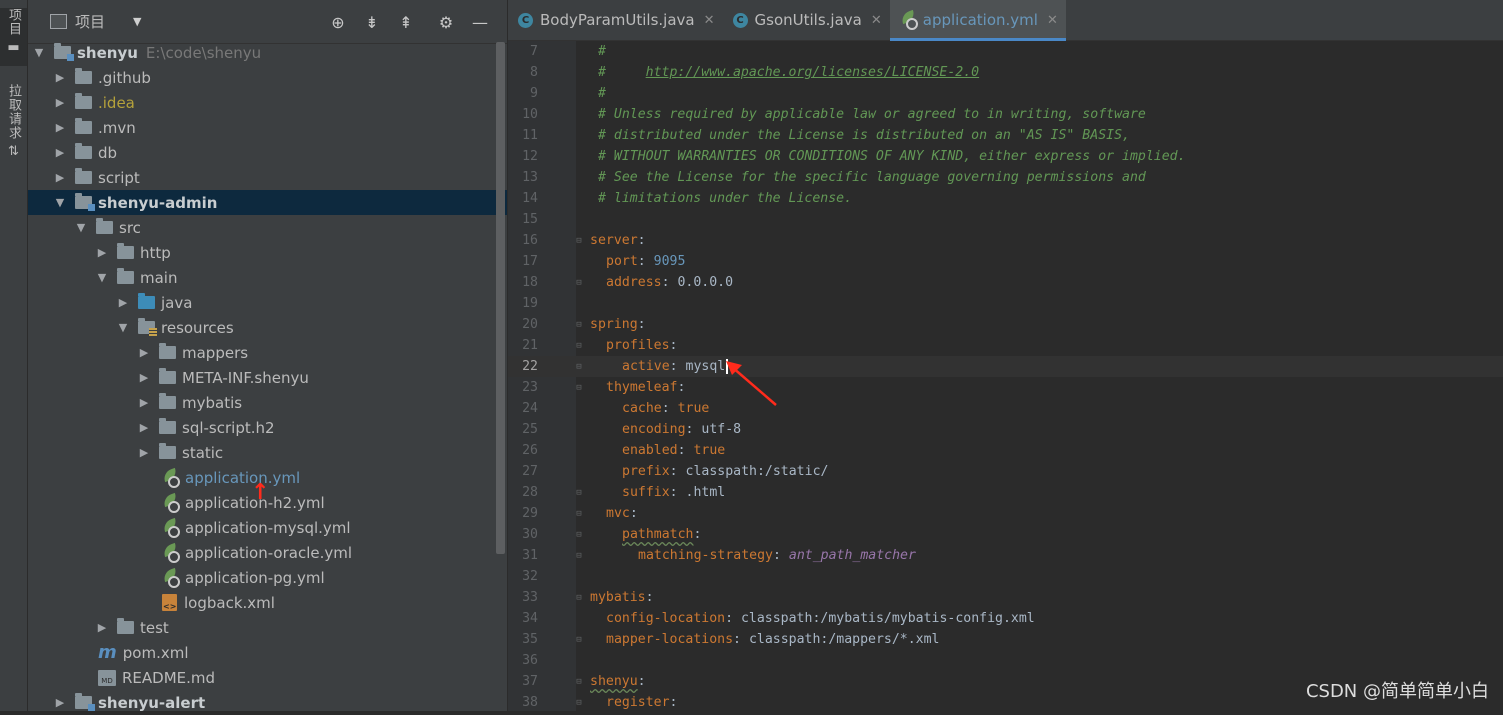 This screenshot has width=1503, height=715. What do you see at coordinates (705, 492) in the screenshot?
I see `code-token: .html` at bounding box center [705, 492].